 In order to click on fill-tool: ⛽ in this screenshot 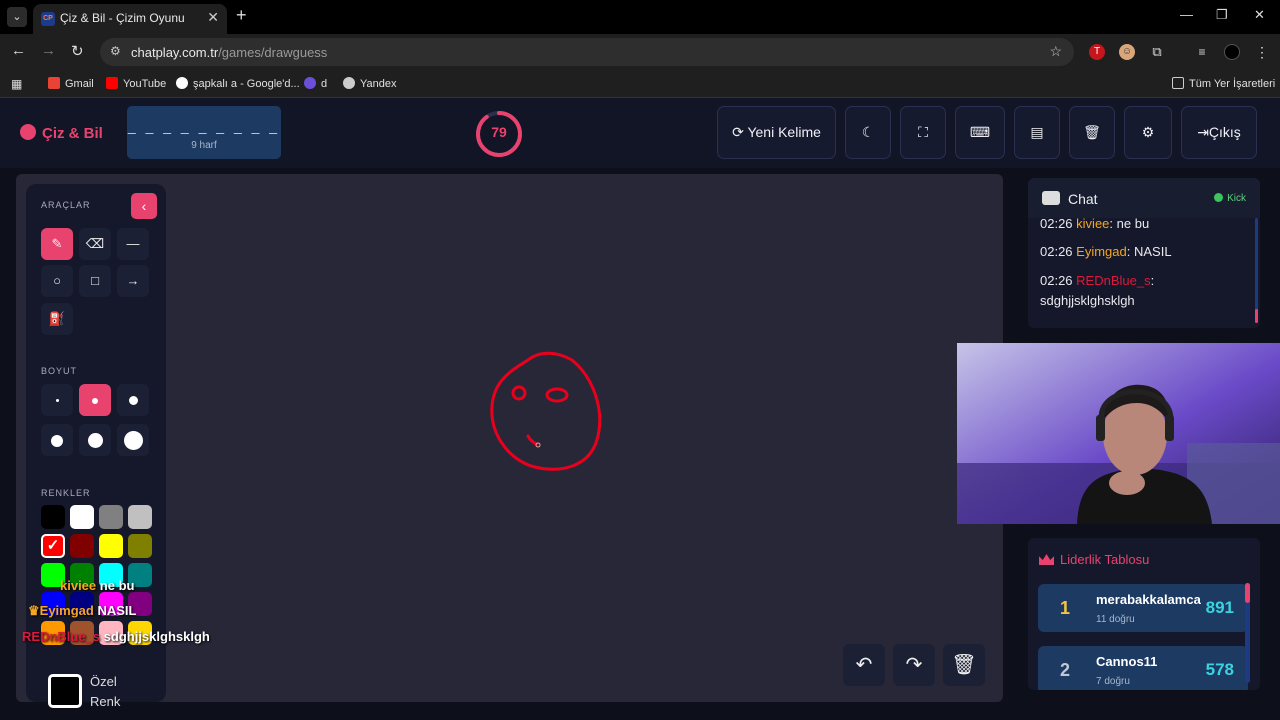, I will do `click(57, 319)`.